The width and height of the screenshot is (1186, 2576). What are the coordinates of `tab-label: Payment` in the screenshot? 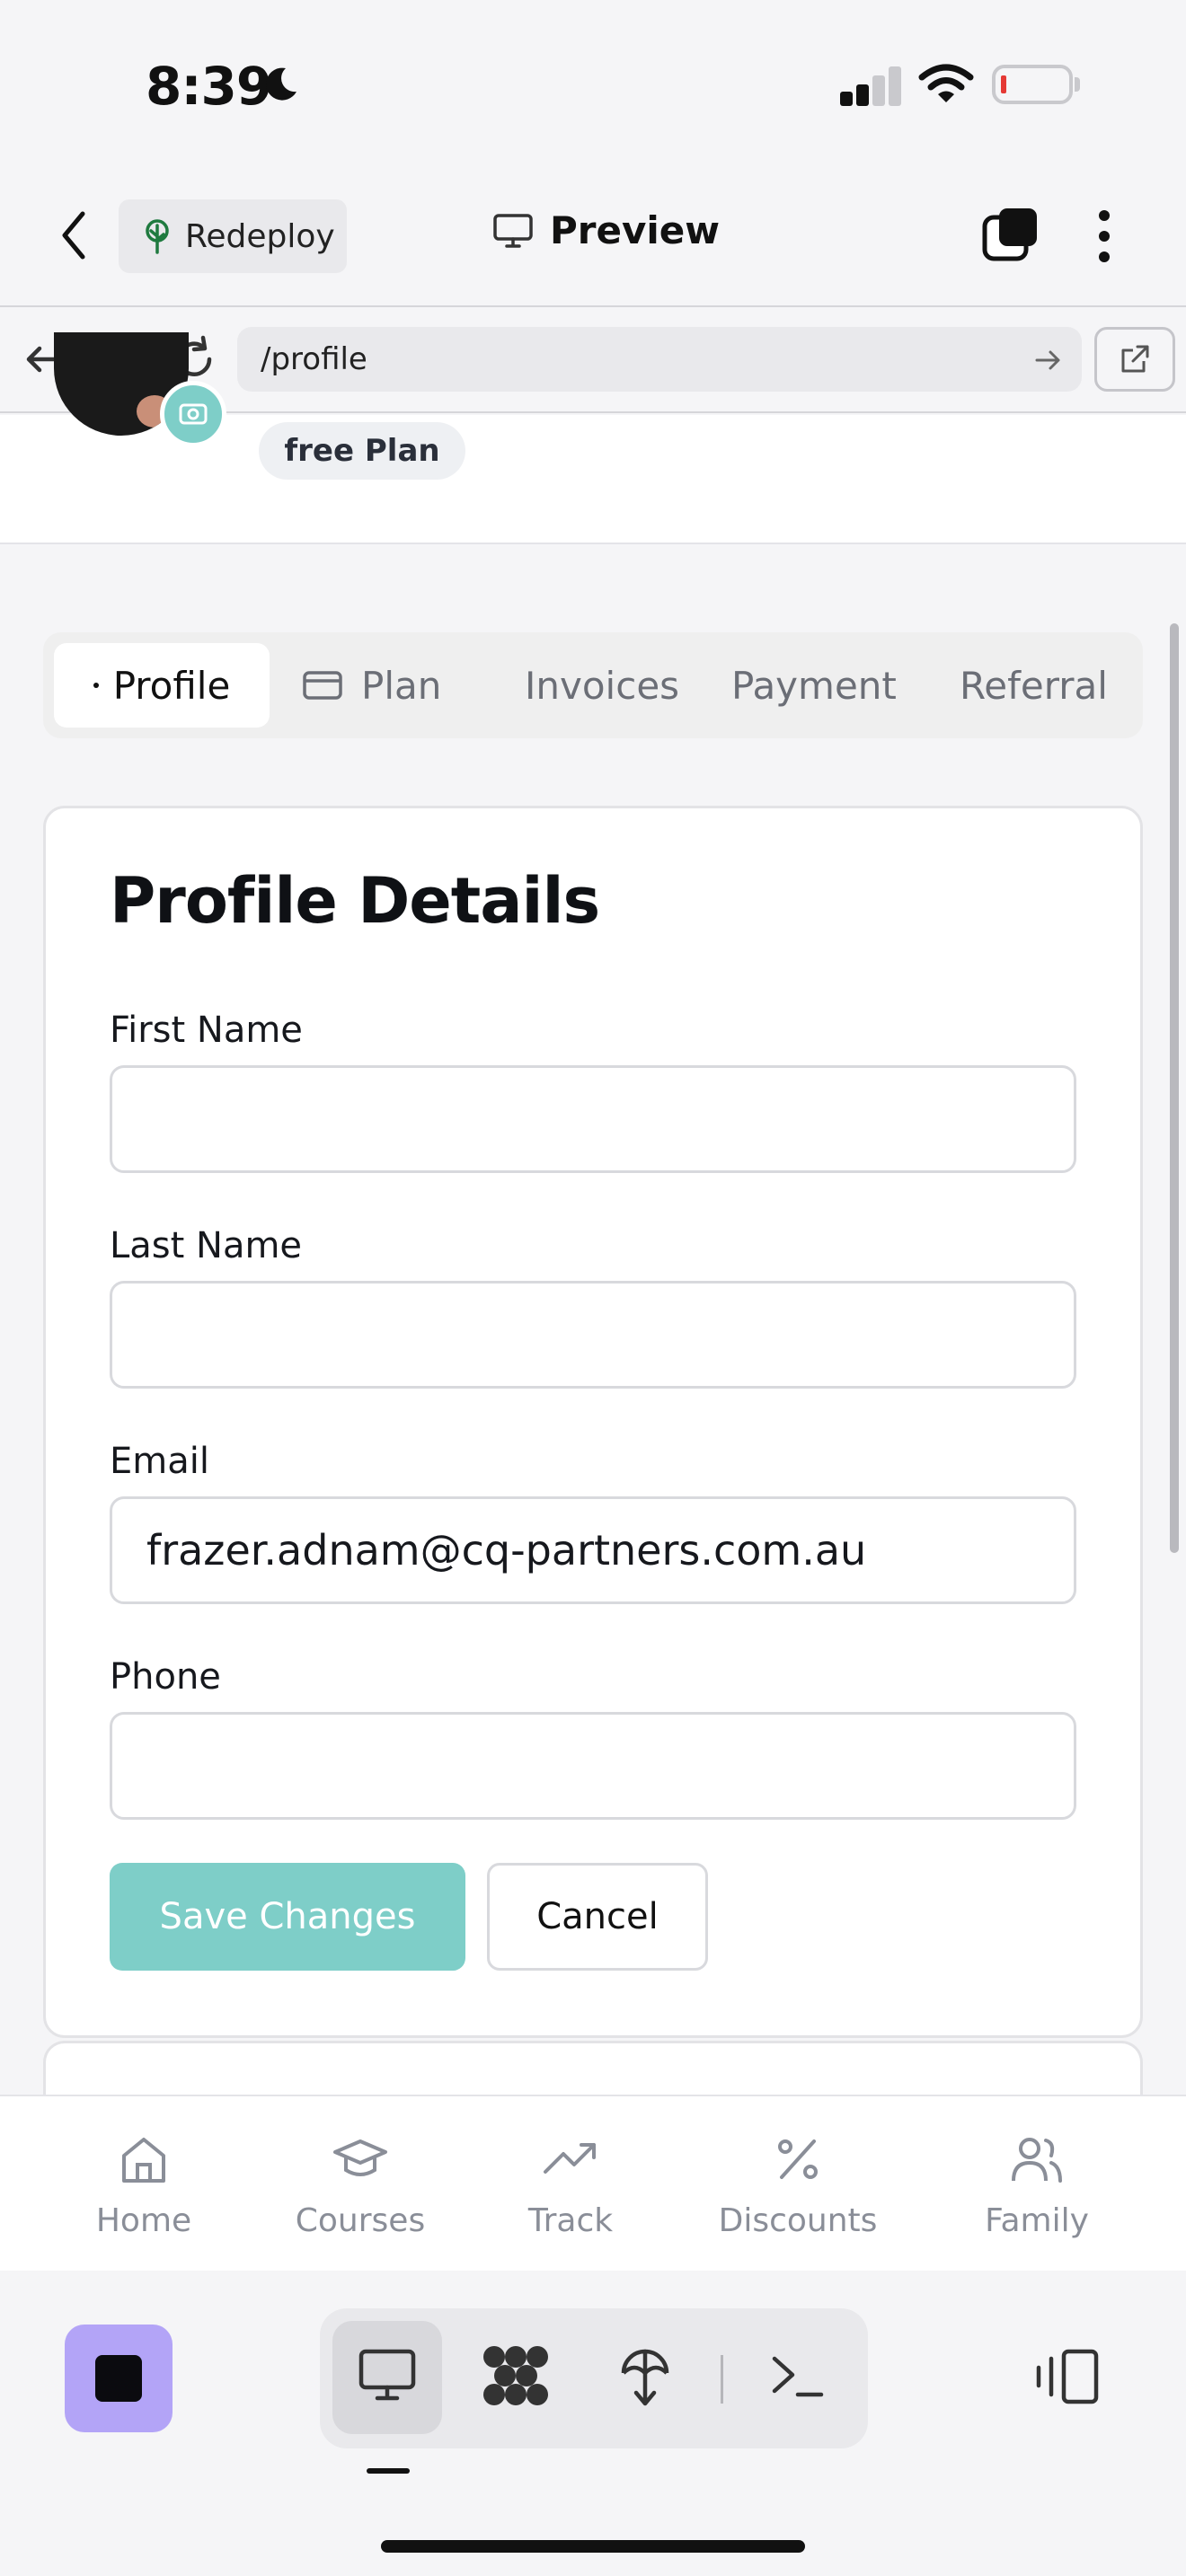 It's located at (814, 685).